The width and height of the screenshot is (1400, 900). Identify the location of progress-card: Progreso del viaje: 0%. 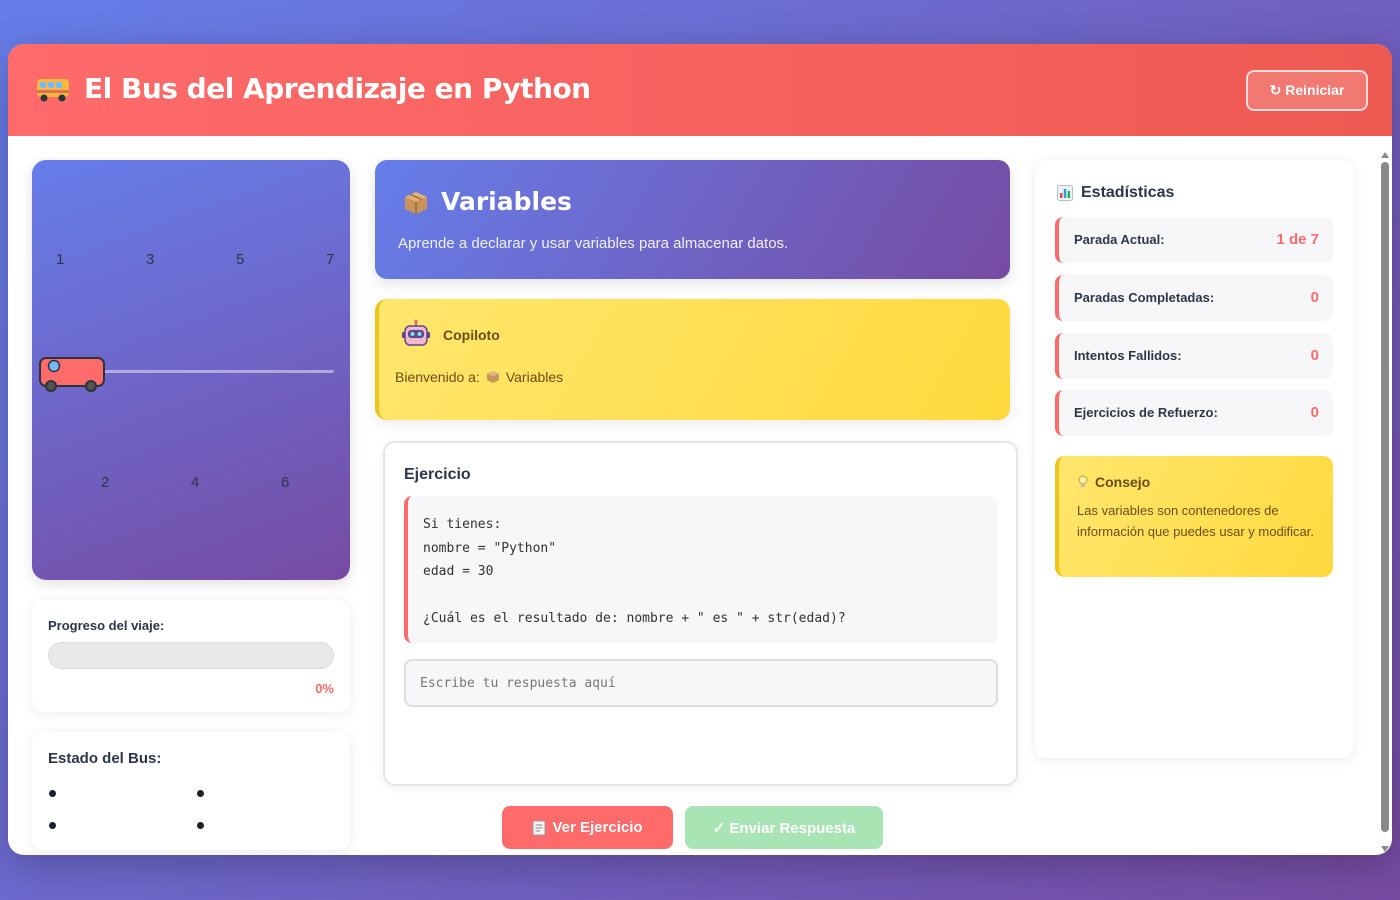
(191, 656).